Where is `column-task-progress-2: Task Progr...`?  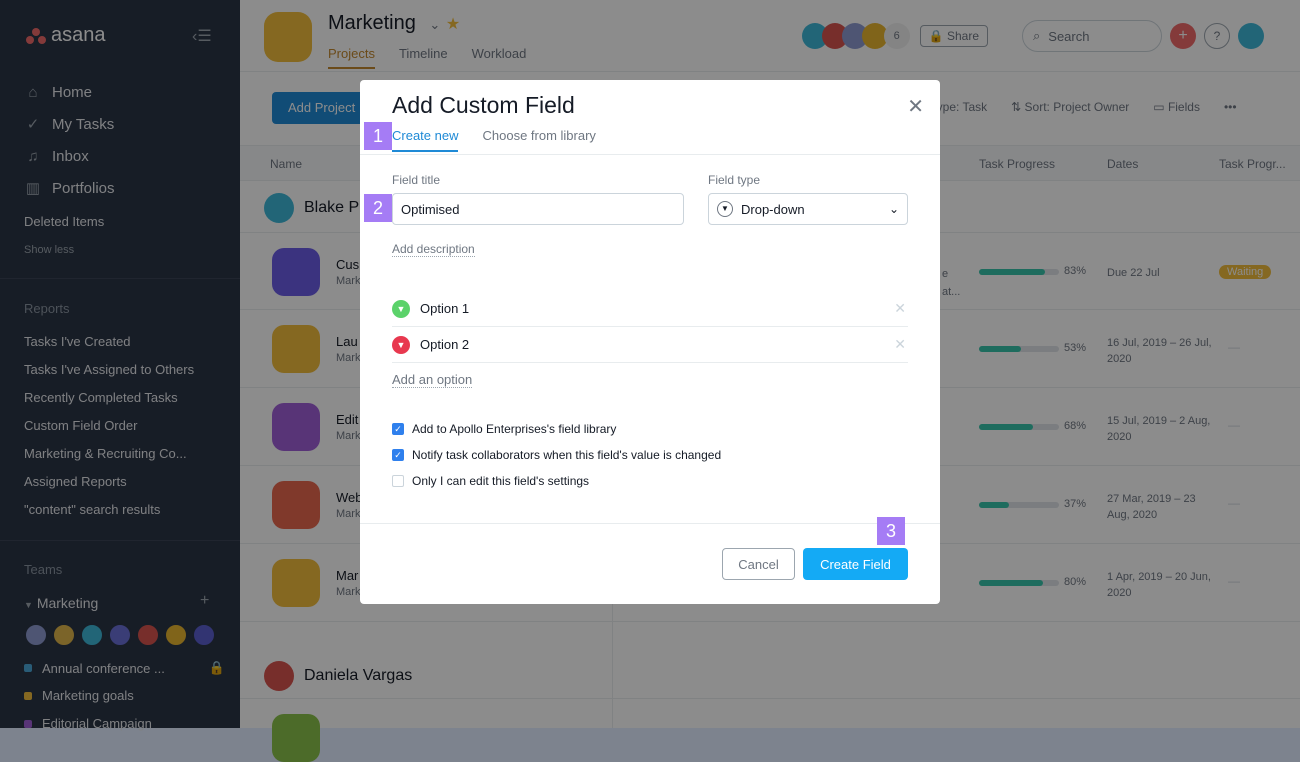 column-task-progress-2: Task Progr... is located at coordinates (1252, 164).